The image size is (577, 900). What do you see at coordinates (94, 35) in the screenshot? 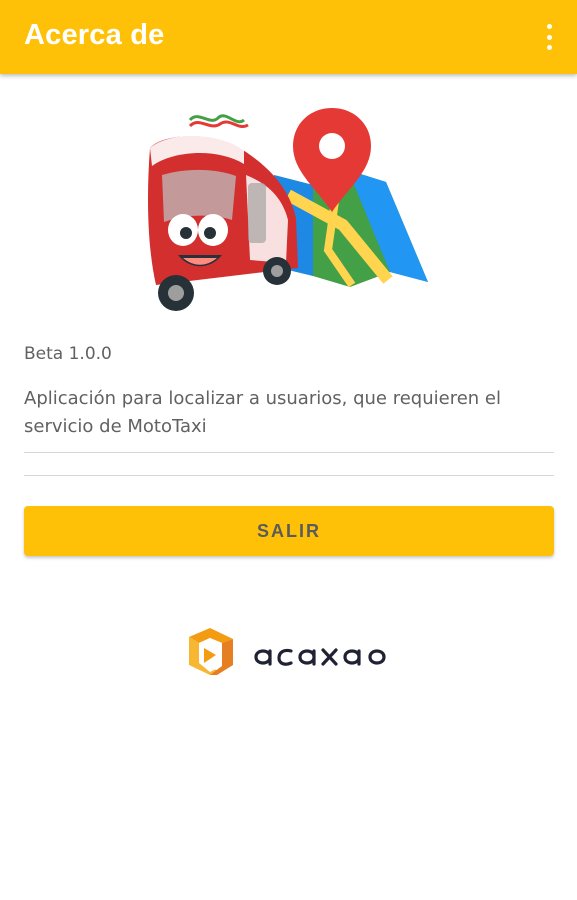
I see `page-title: Acerca de` at bounding box center [94, 35].